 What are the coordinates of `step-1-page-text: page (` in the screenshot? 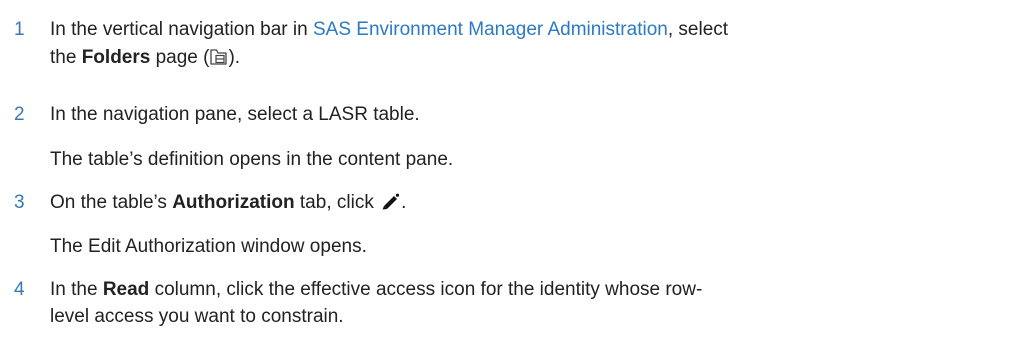 It's located at (180, 57).